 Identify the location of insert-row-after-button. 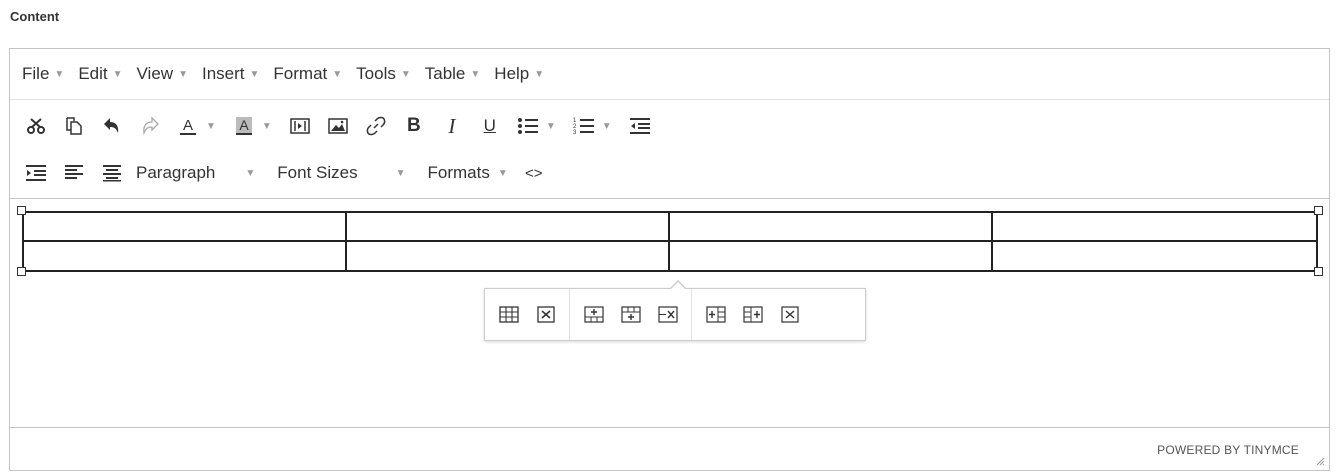
(630, 315).